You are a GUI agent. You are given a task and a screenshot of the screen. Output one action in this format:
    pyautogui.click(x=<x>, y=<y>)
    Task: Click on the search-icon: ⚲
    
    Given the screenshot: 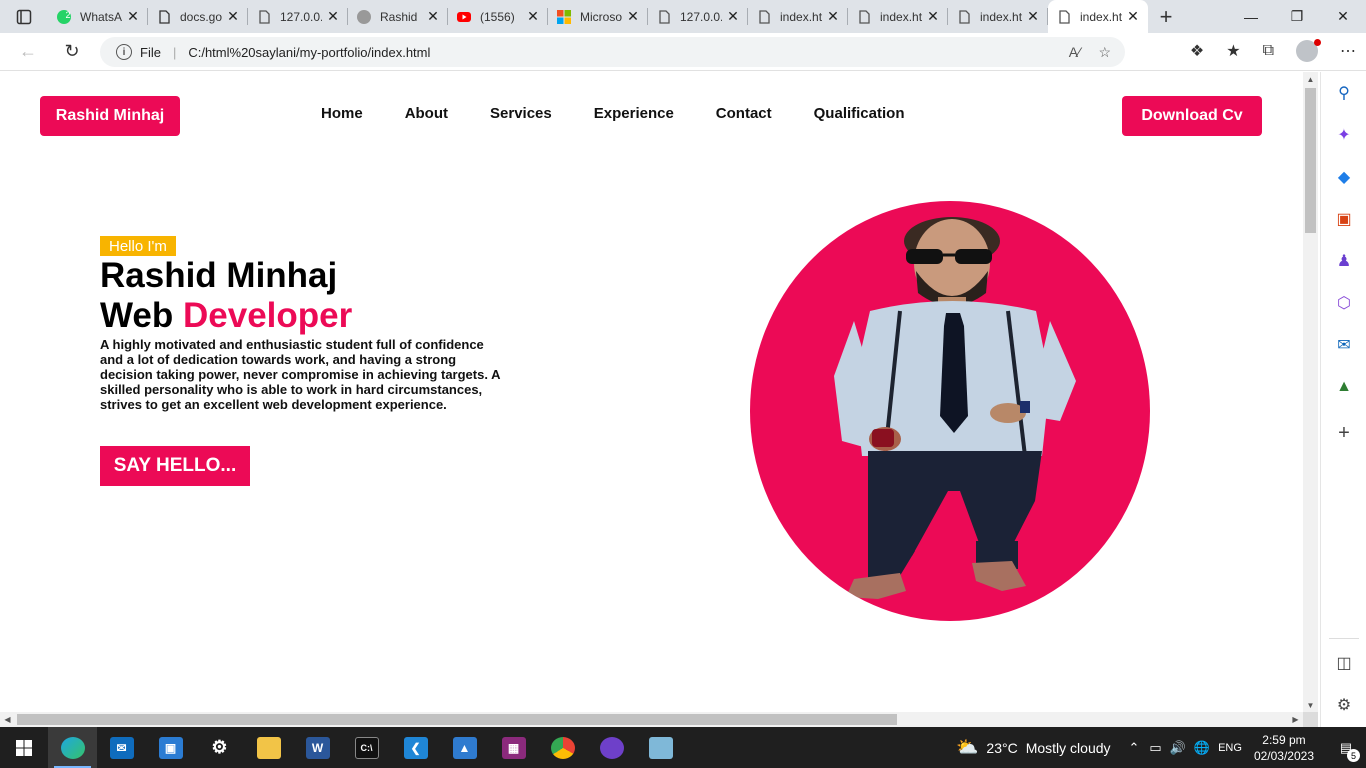 What is the action you would take?
    pyautogui.click(x=1344, y=93)
    